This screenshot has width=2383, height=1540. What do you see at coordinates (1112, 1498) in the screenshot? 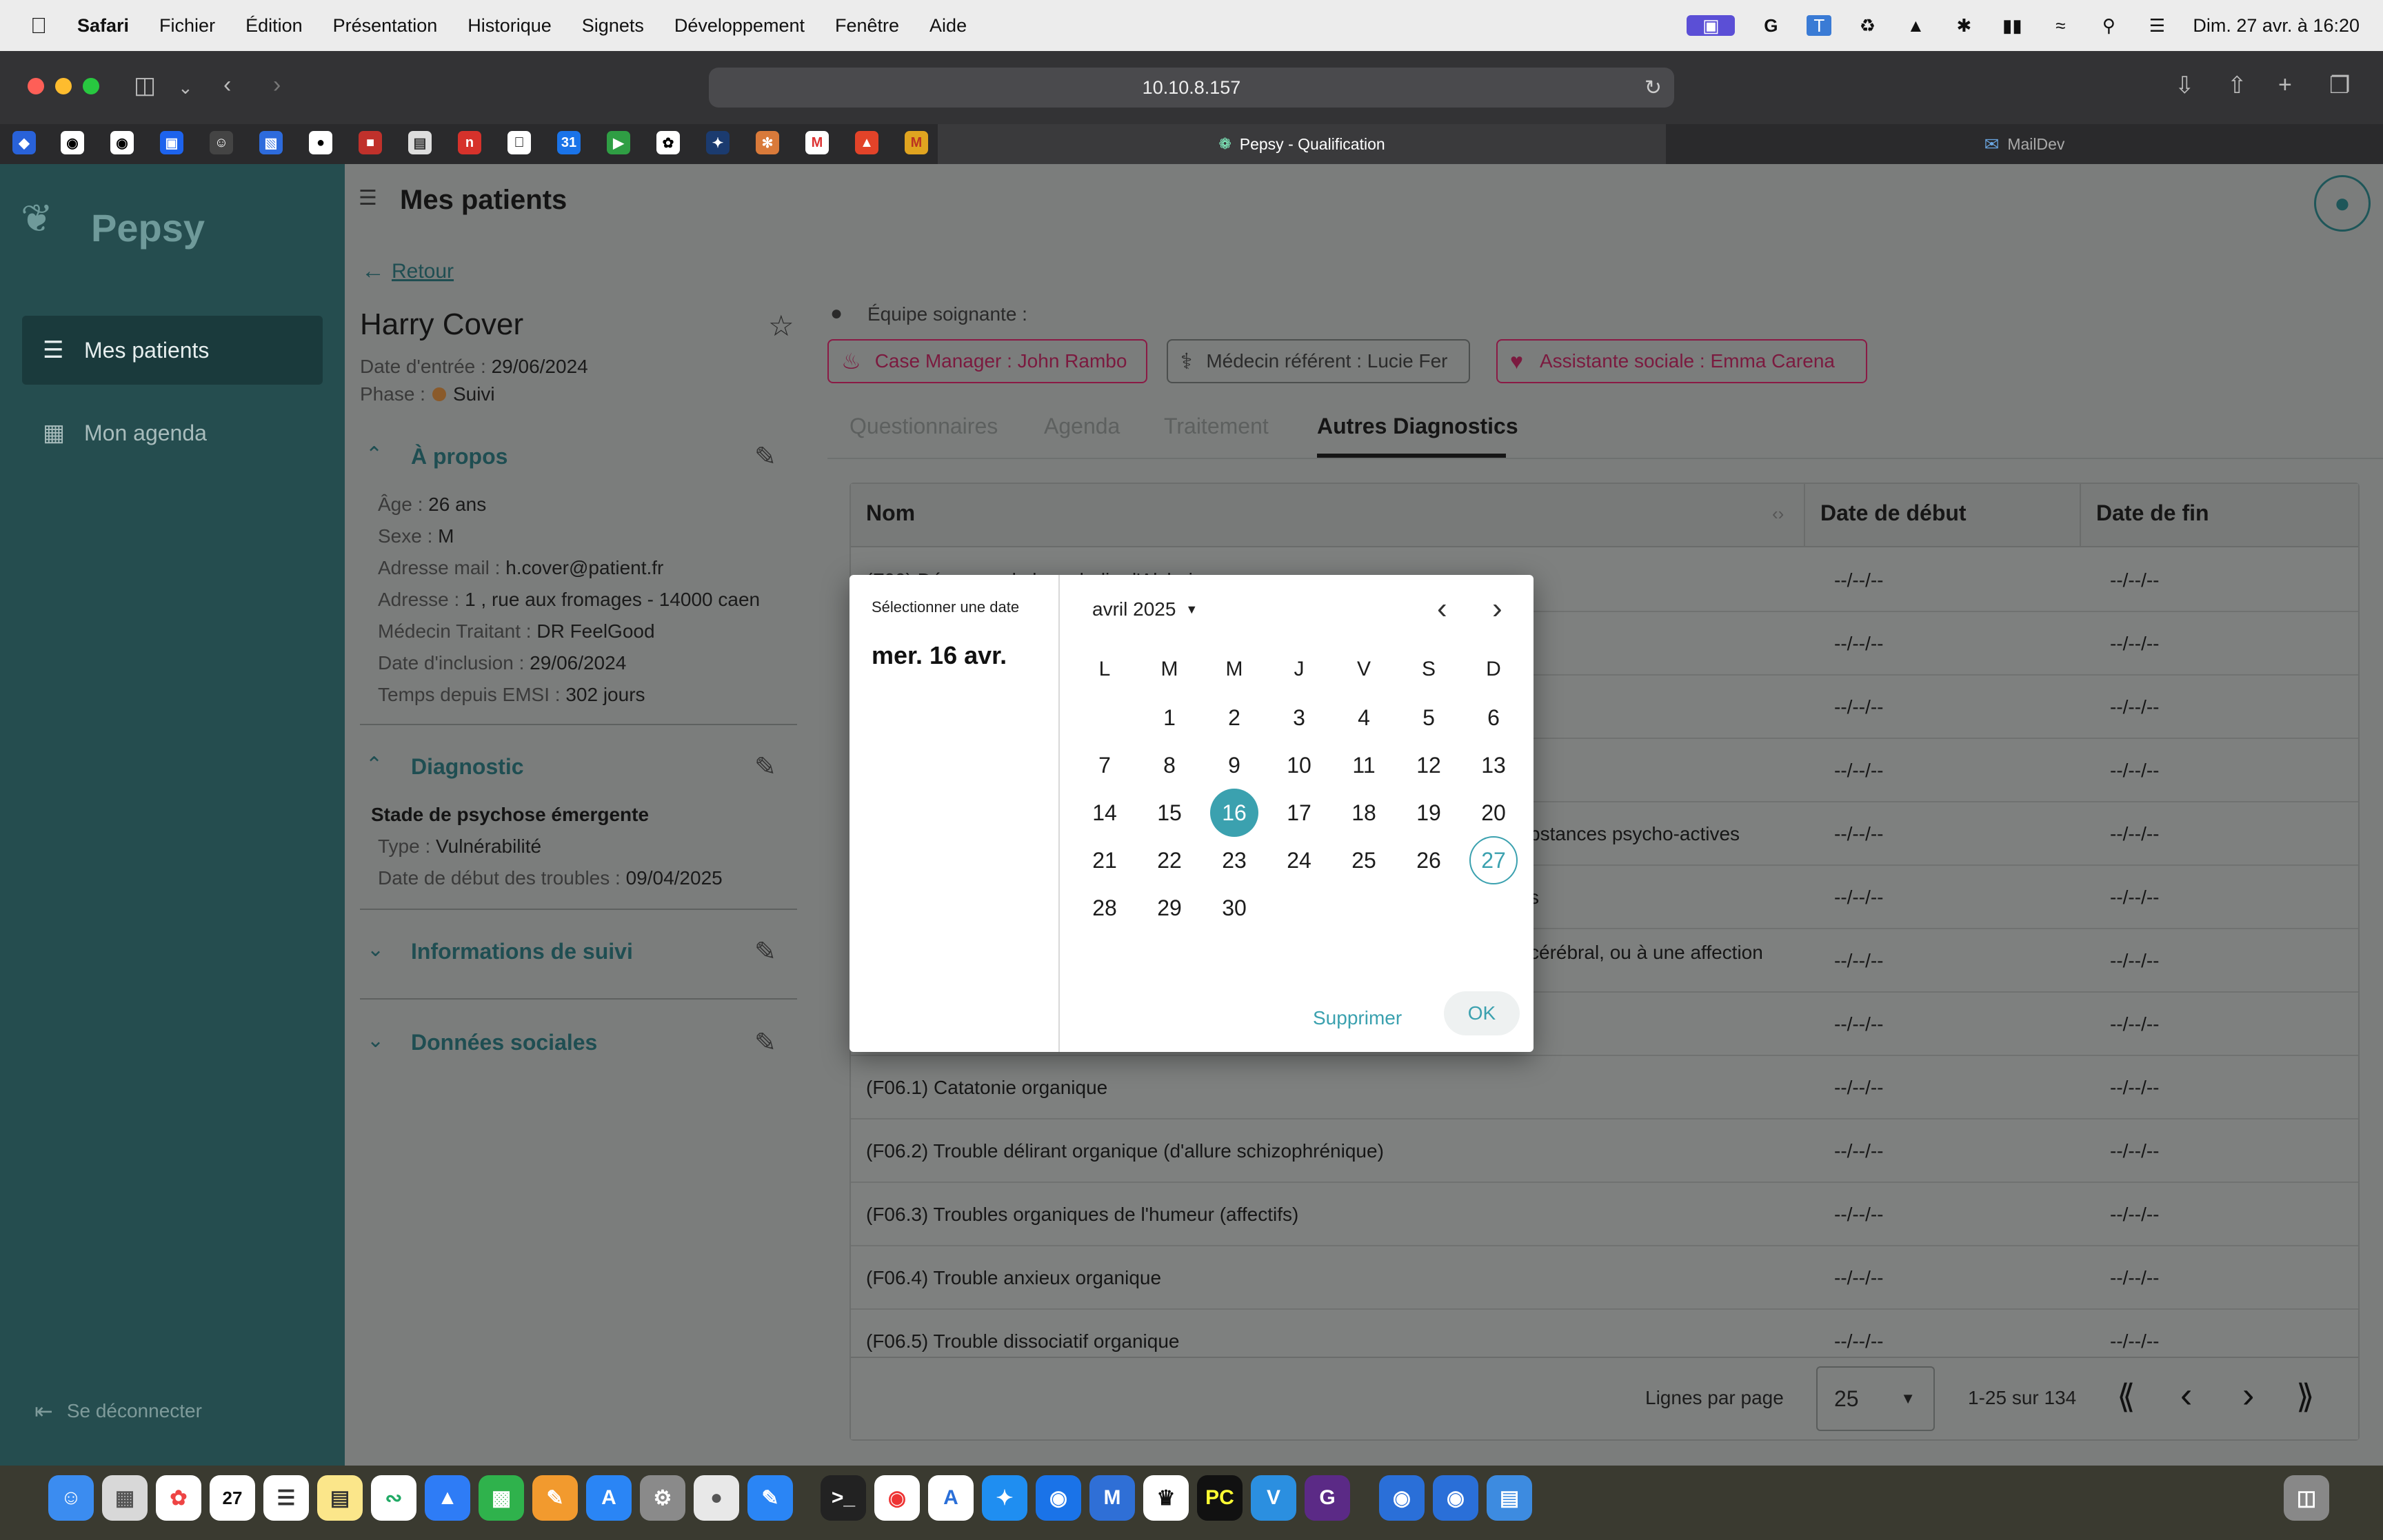
I see `app-icon: M` at bounding box center [1112, 1498].